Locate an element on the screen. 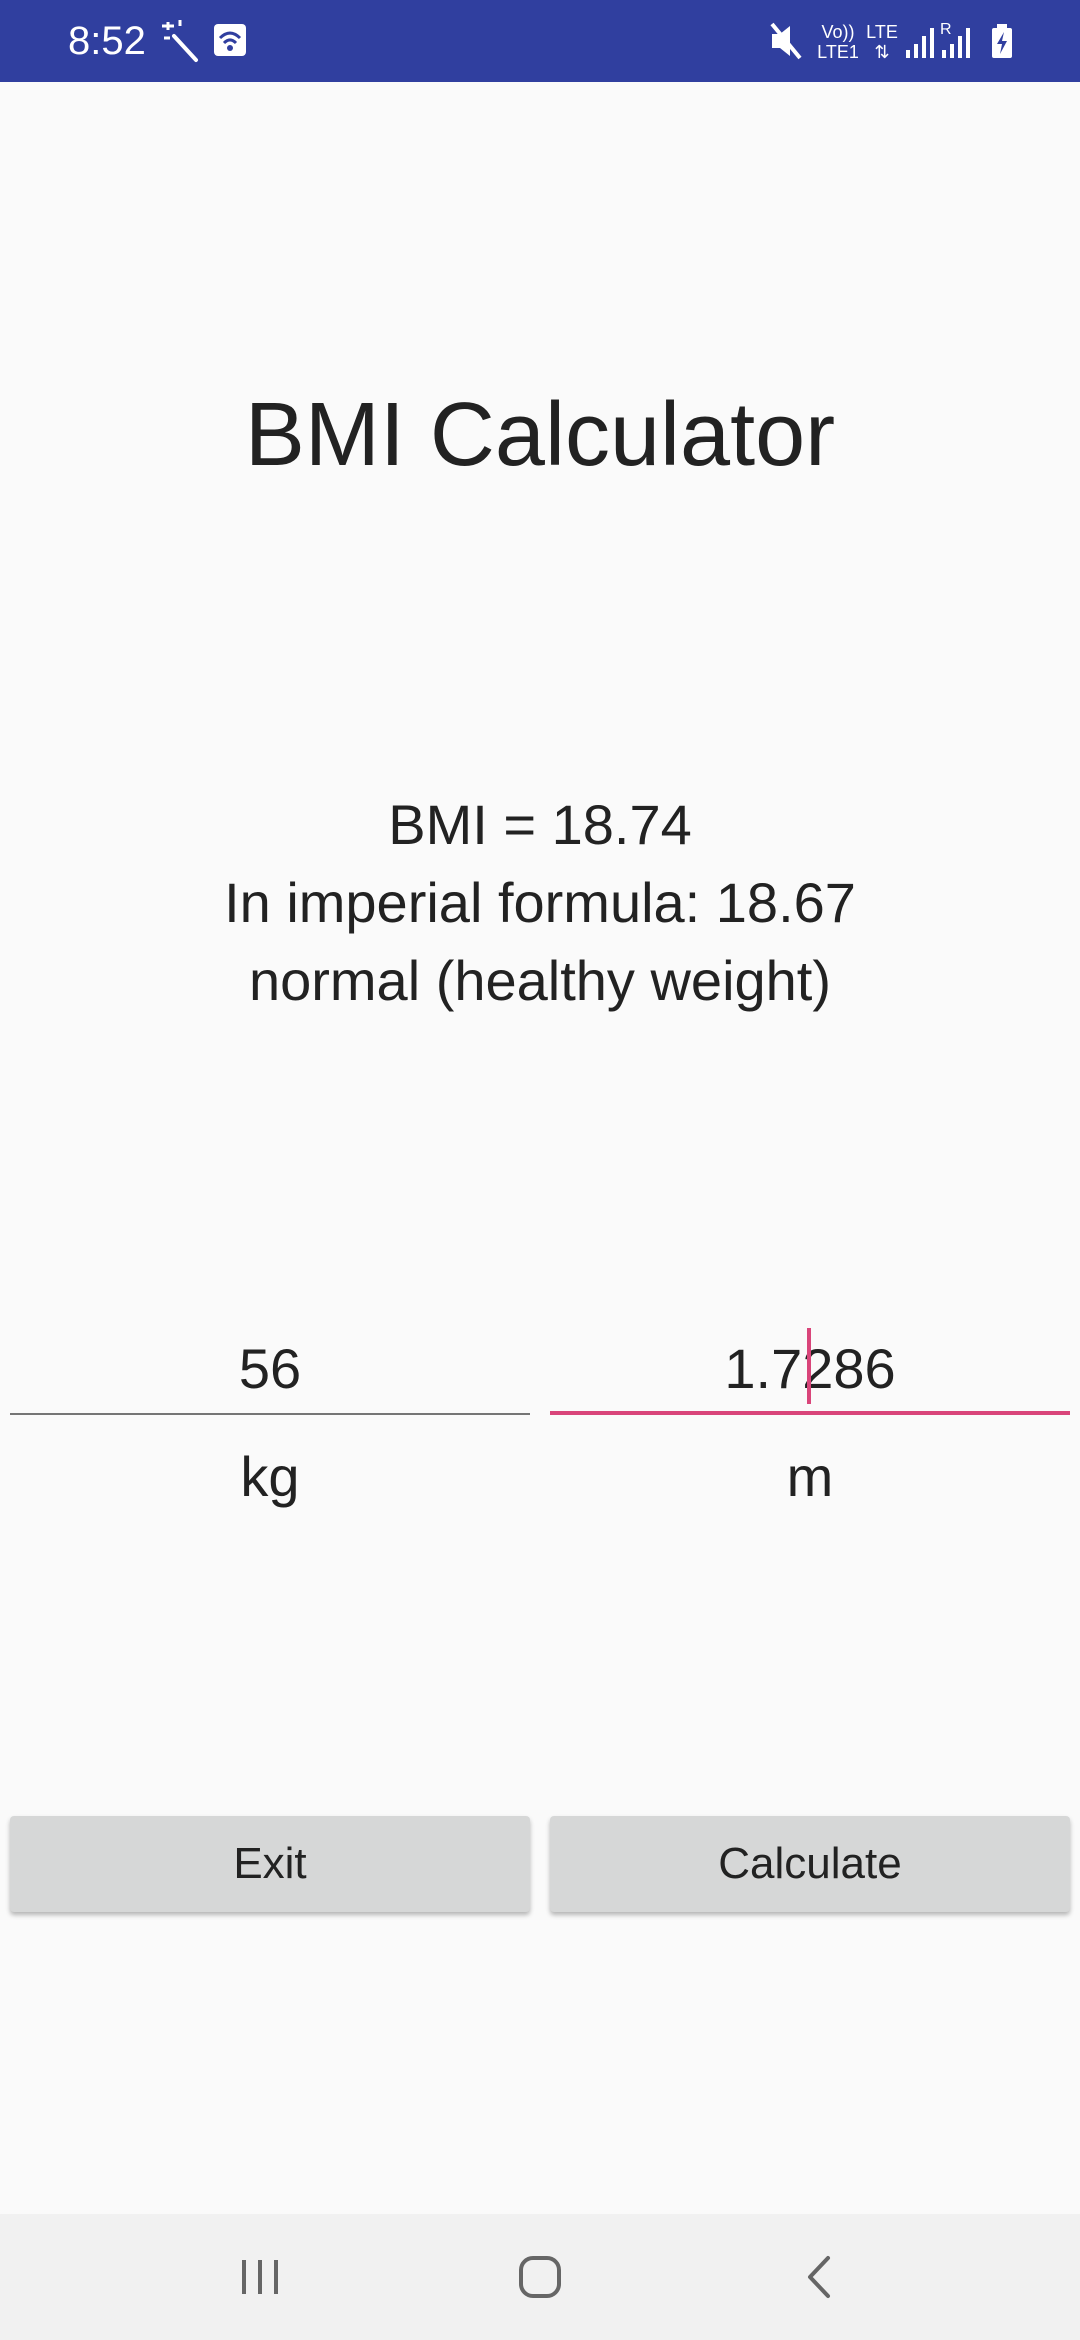 This screenshot has height=2340, width=1080. lte-label: LTE is located at coordinates (882, 32).